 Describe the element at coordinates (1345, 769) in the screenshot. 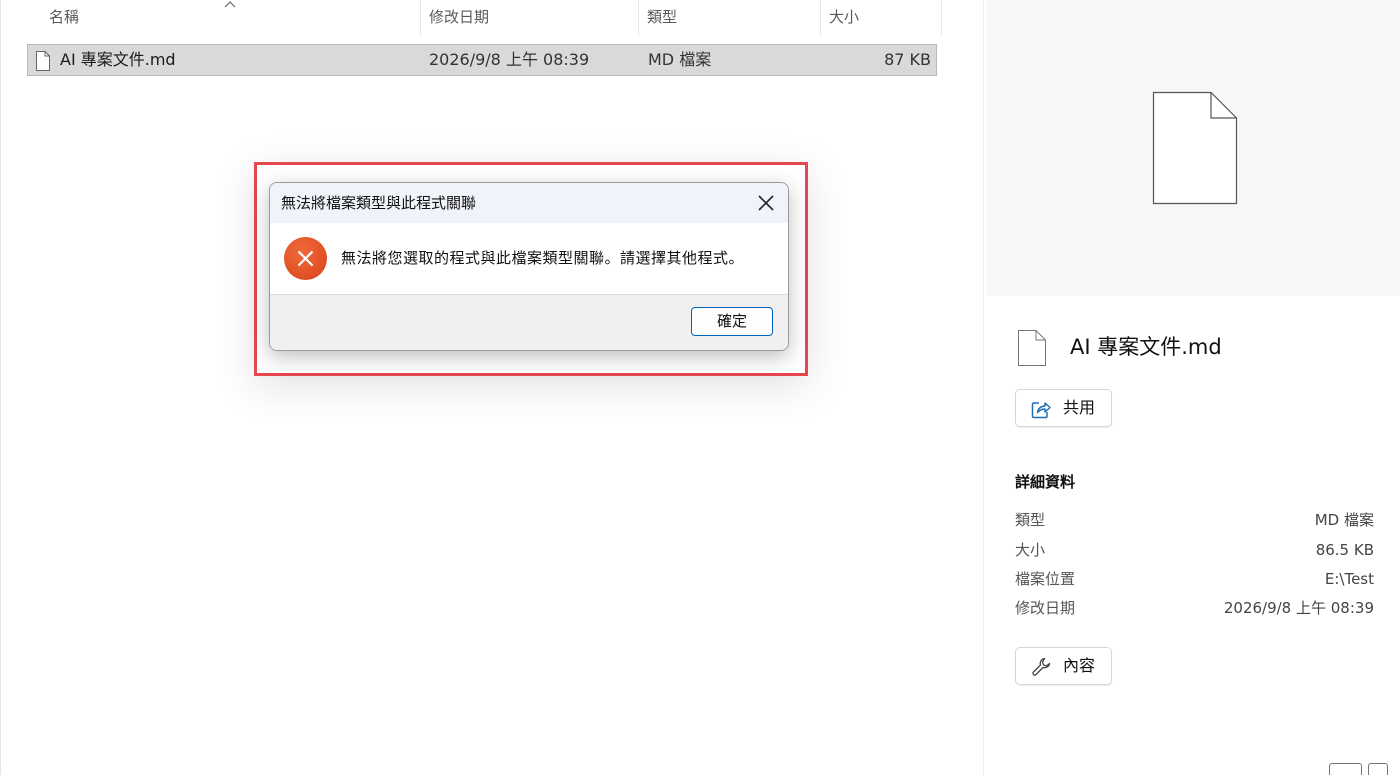

I see `details-view-toggle` at that location.